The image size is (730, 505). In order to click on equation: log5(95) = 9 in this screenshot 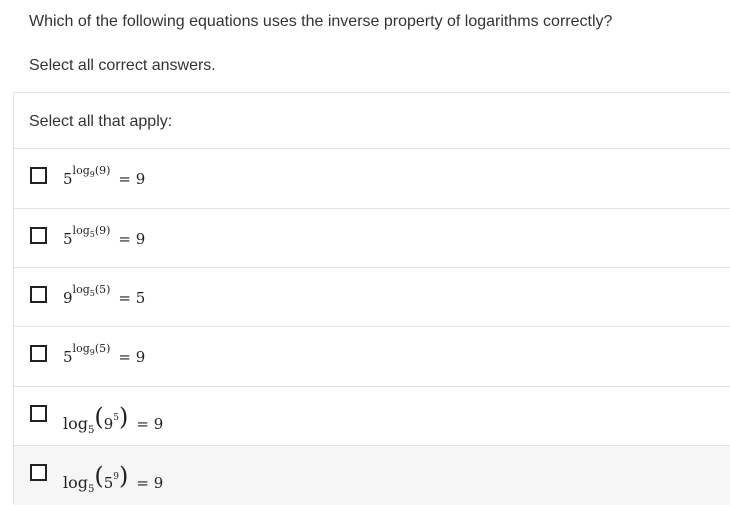, I will do `click(113, 417)`.